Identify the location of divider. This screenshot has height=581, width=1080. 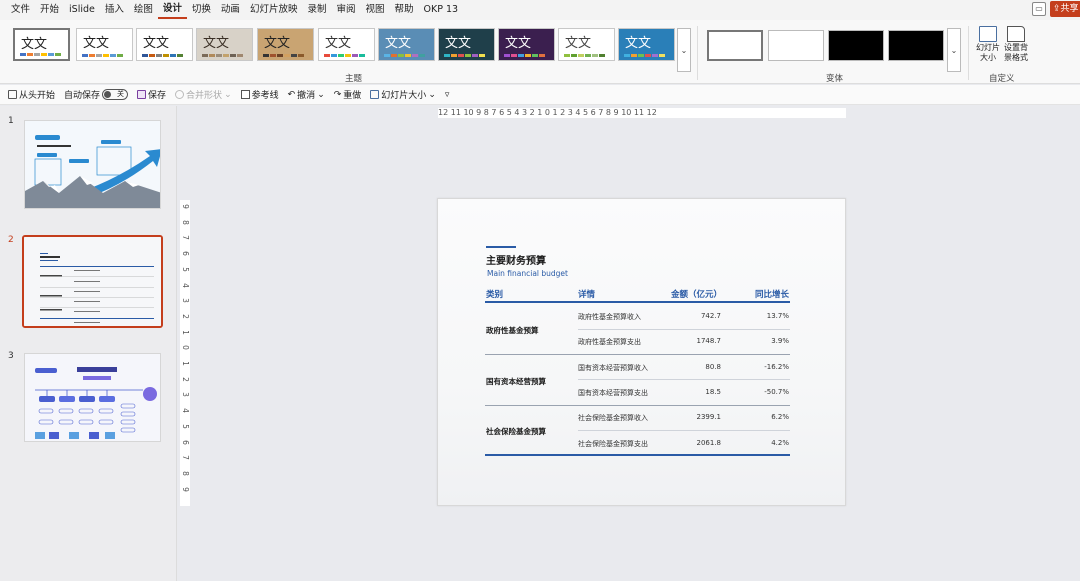
(697, 53).